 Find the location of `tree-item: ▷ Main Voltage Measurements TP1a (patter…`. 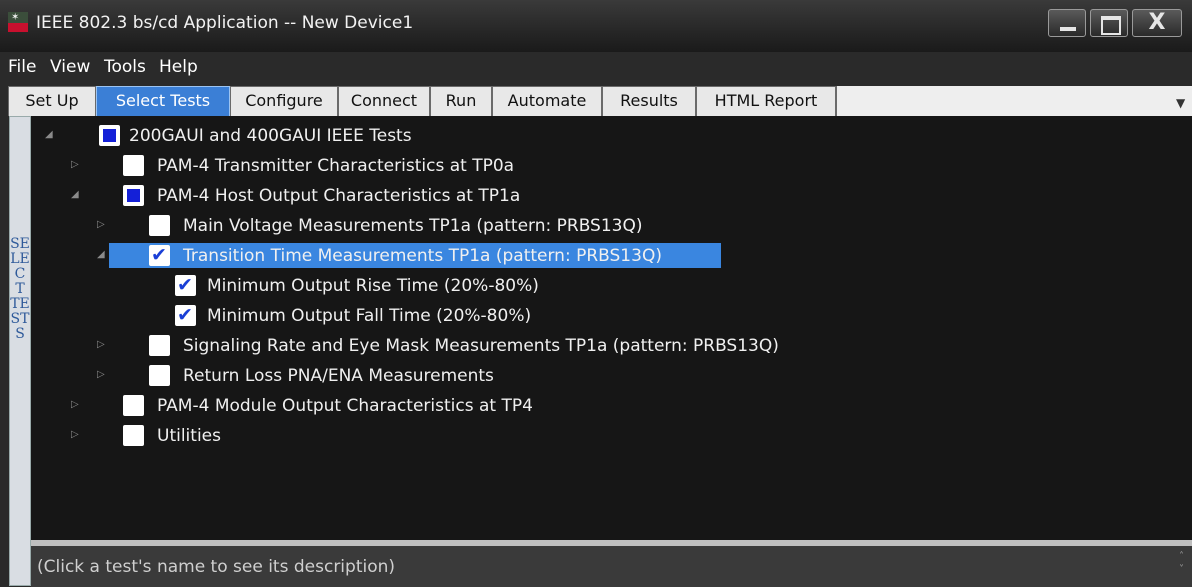

tree-item: ▷ Main Voltage Measurements TP1a (patter… is located at coordinates (606, 226).